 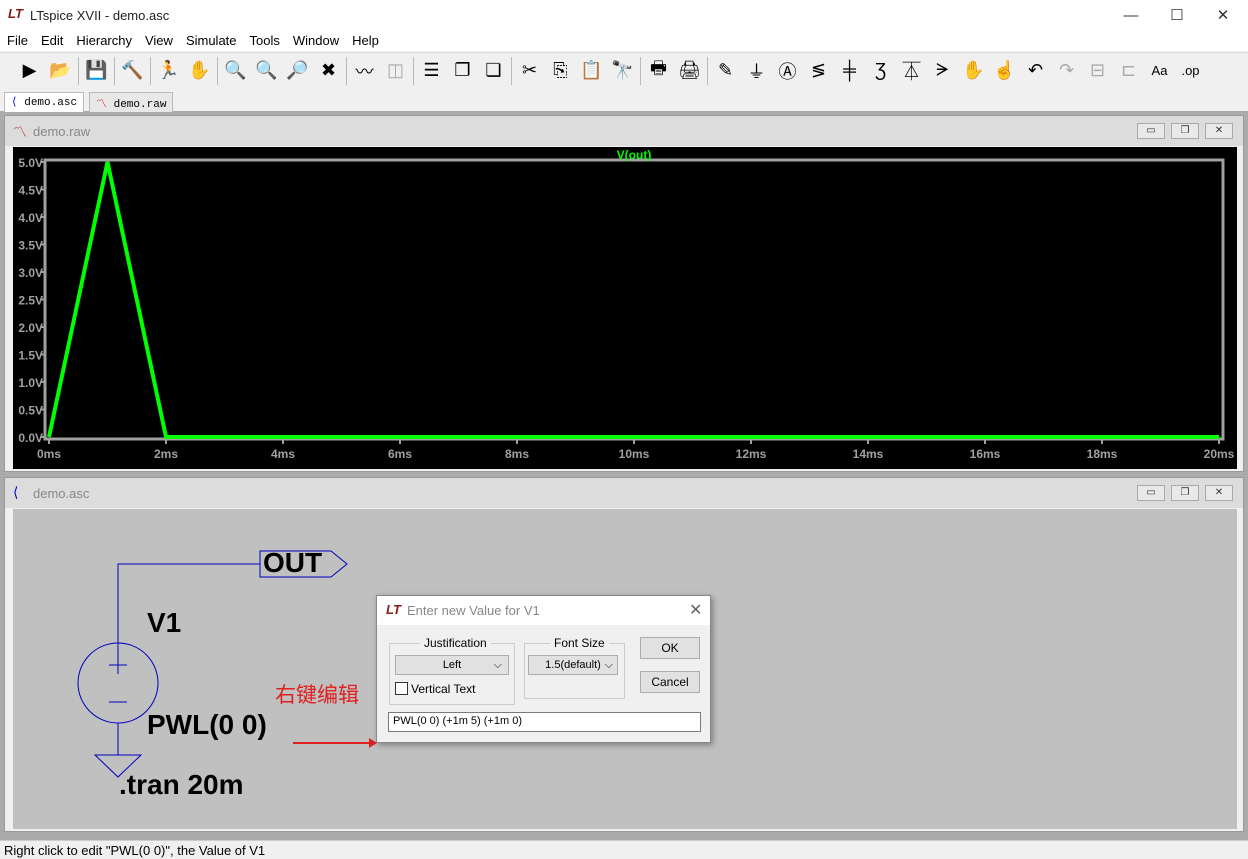 I want to click on spice-directive-tran: .tran 20m, so click(x=181, y=785).